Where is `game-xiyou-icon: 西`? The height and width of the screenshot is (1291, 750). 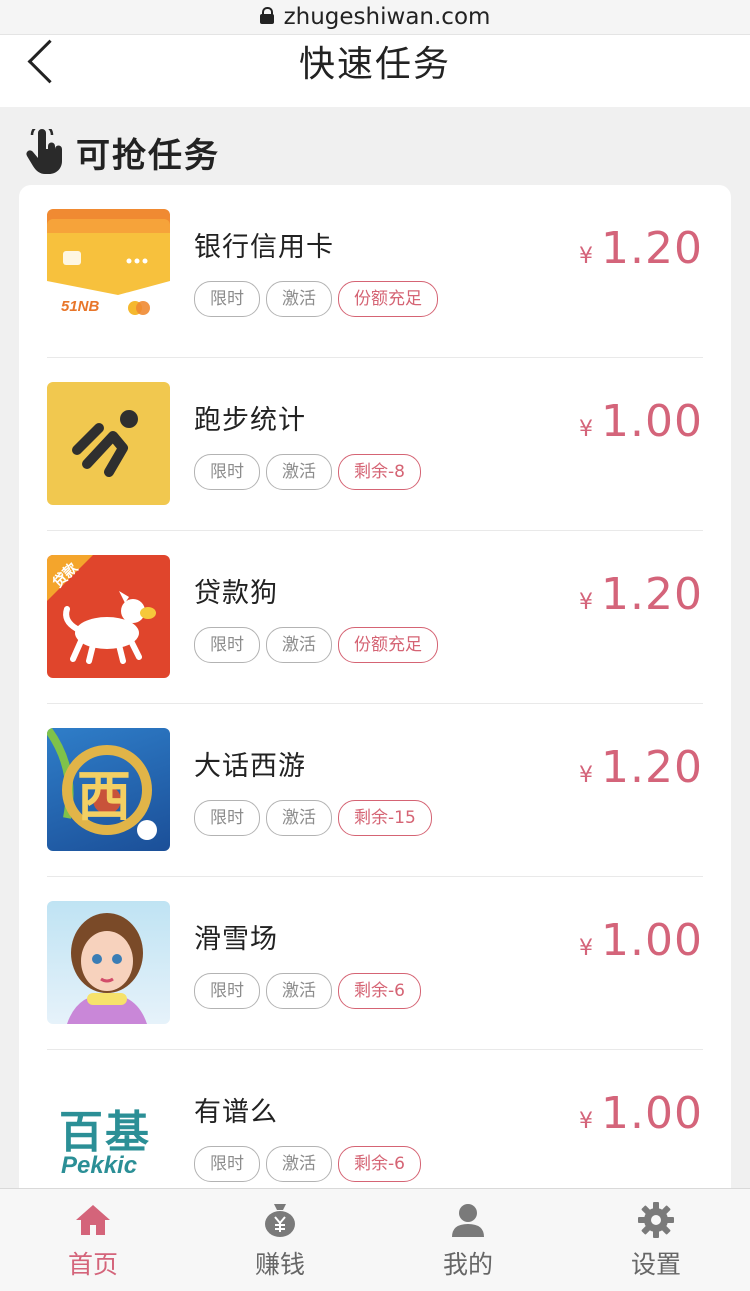 game-xiyou-icon: 西 is located at coordinates (108, 789).